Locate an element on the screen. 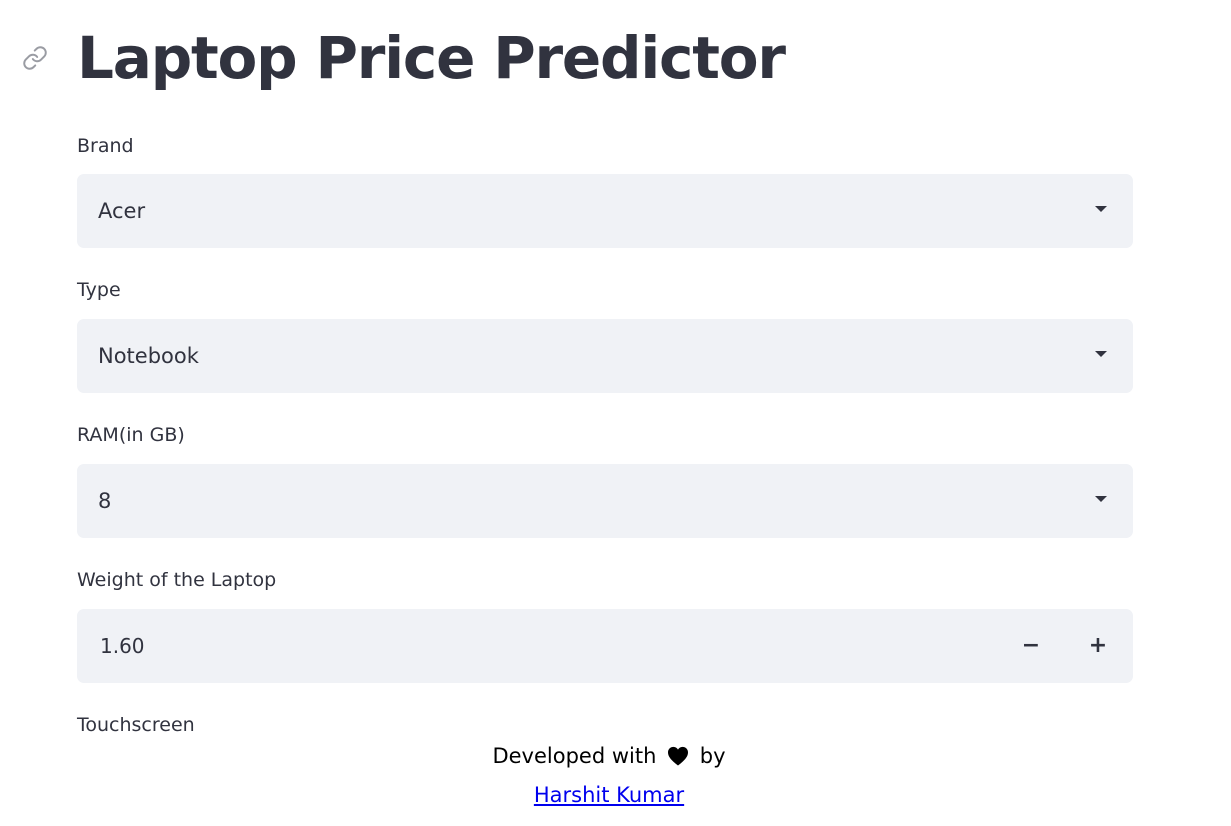 The height and width of the screenshot is (826, 1231). weight-input is located at coordinates (527, 646).